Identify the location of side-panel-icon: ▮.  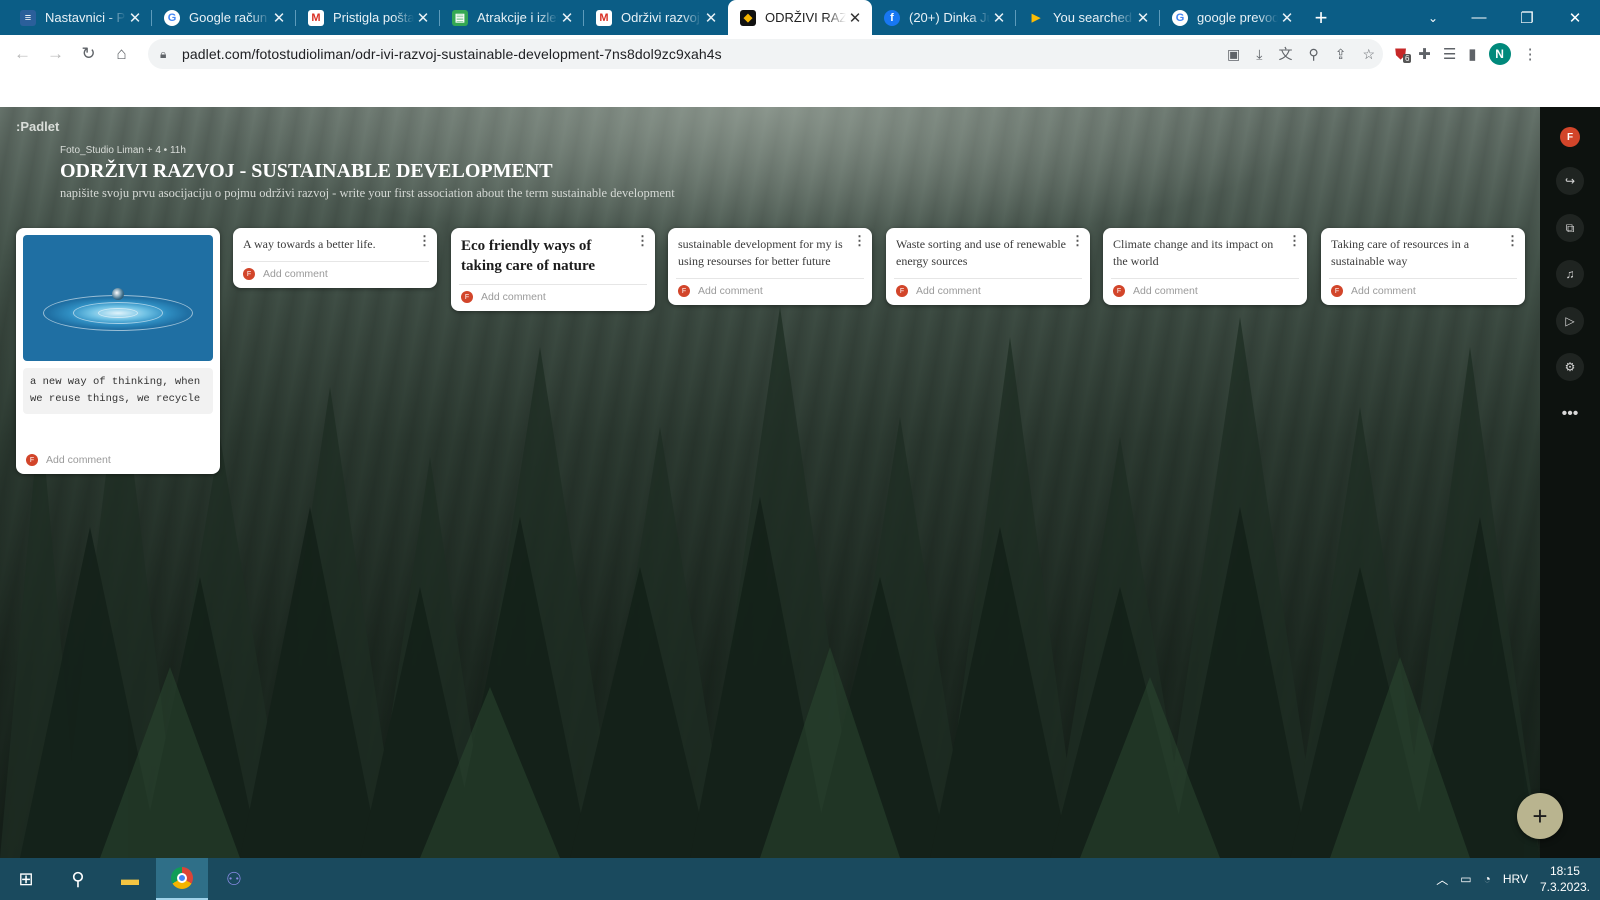
(1472, 54).